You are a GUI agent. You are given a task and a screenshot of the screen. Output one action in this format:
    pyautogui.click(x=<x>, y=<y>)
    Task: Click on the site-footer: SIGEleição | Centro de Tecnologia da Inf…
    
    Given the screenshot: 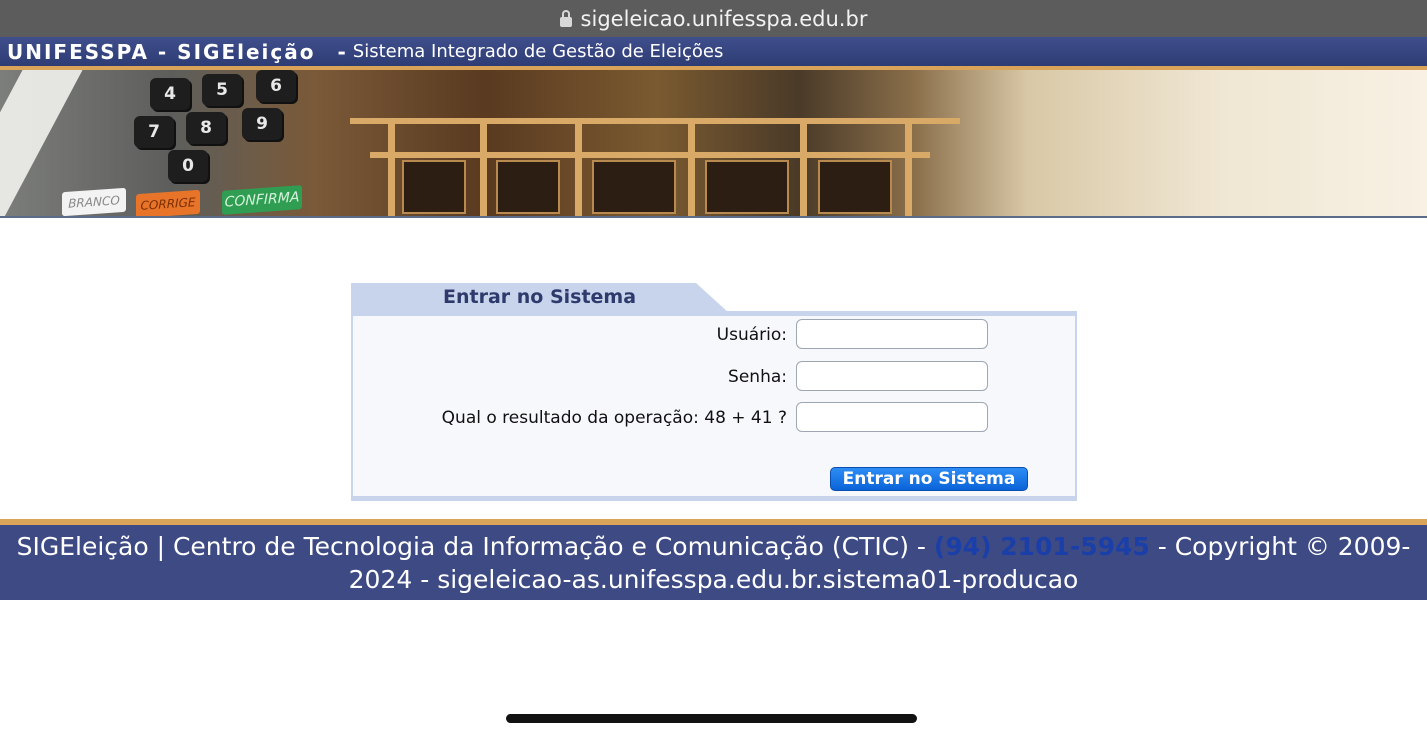 What is the action you would take?
    pyautogui.click(x=713, y=559)
    